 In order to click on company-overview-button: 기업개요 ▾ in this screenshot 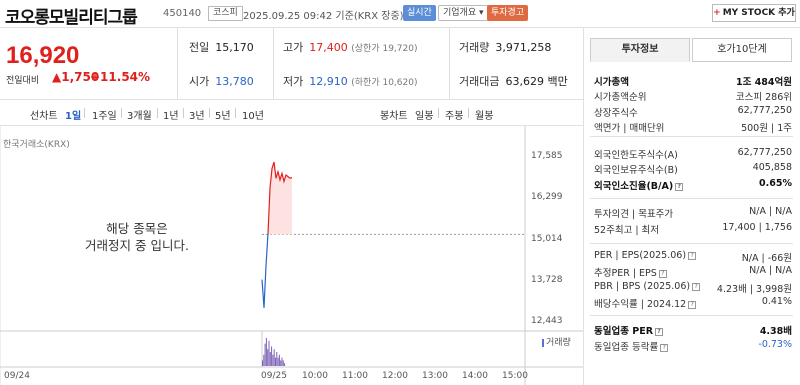, I will do `click(463, 13)`.